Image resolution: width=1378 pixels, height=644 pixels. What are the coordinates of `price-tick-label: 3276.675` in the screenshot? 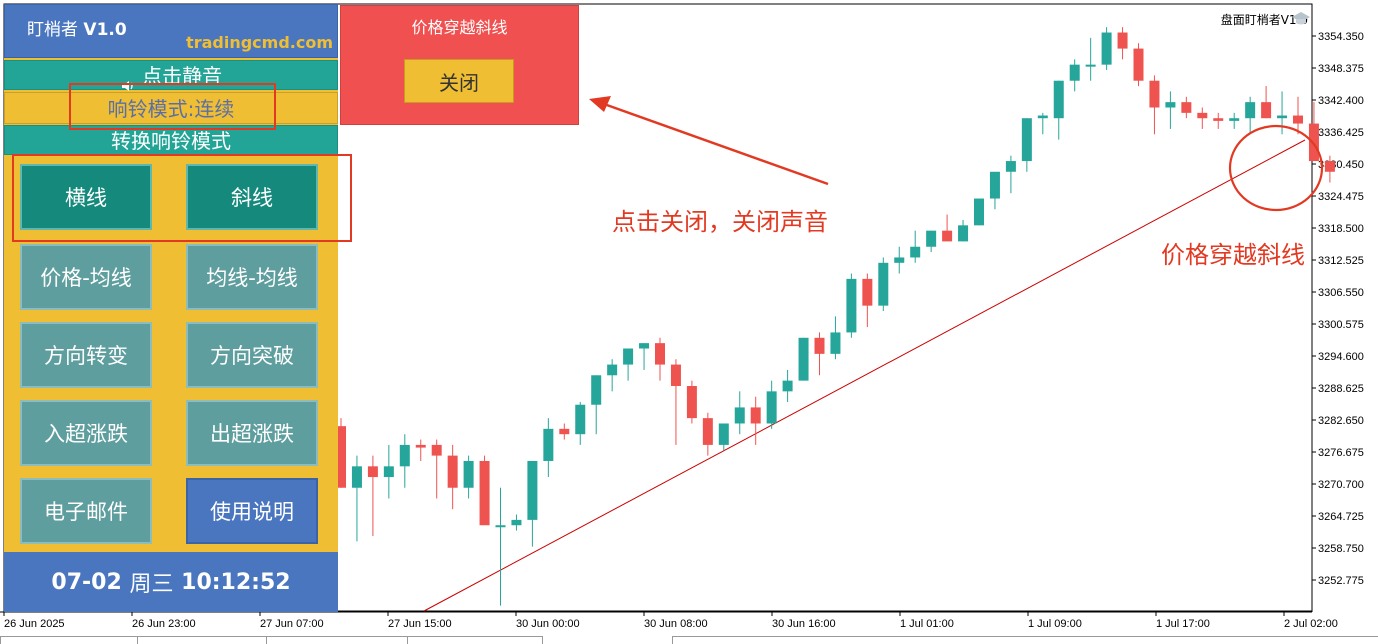 It's located at (1341, 453).